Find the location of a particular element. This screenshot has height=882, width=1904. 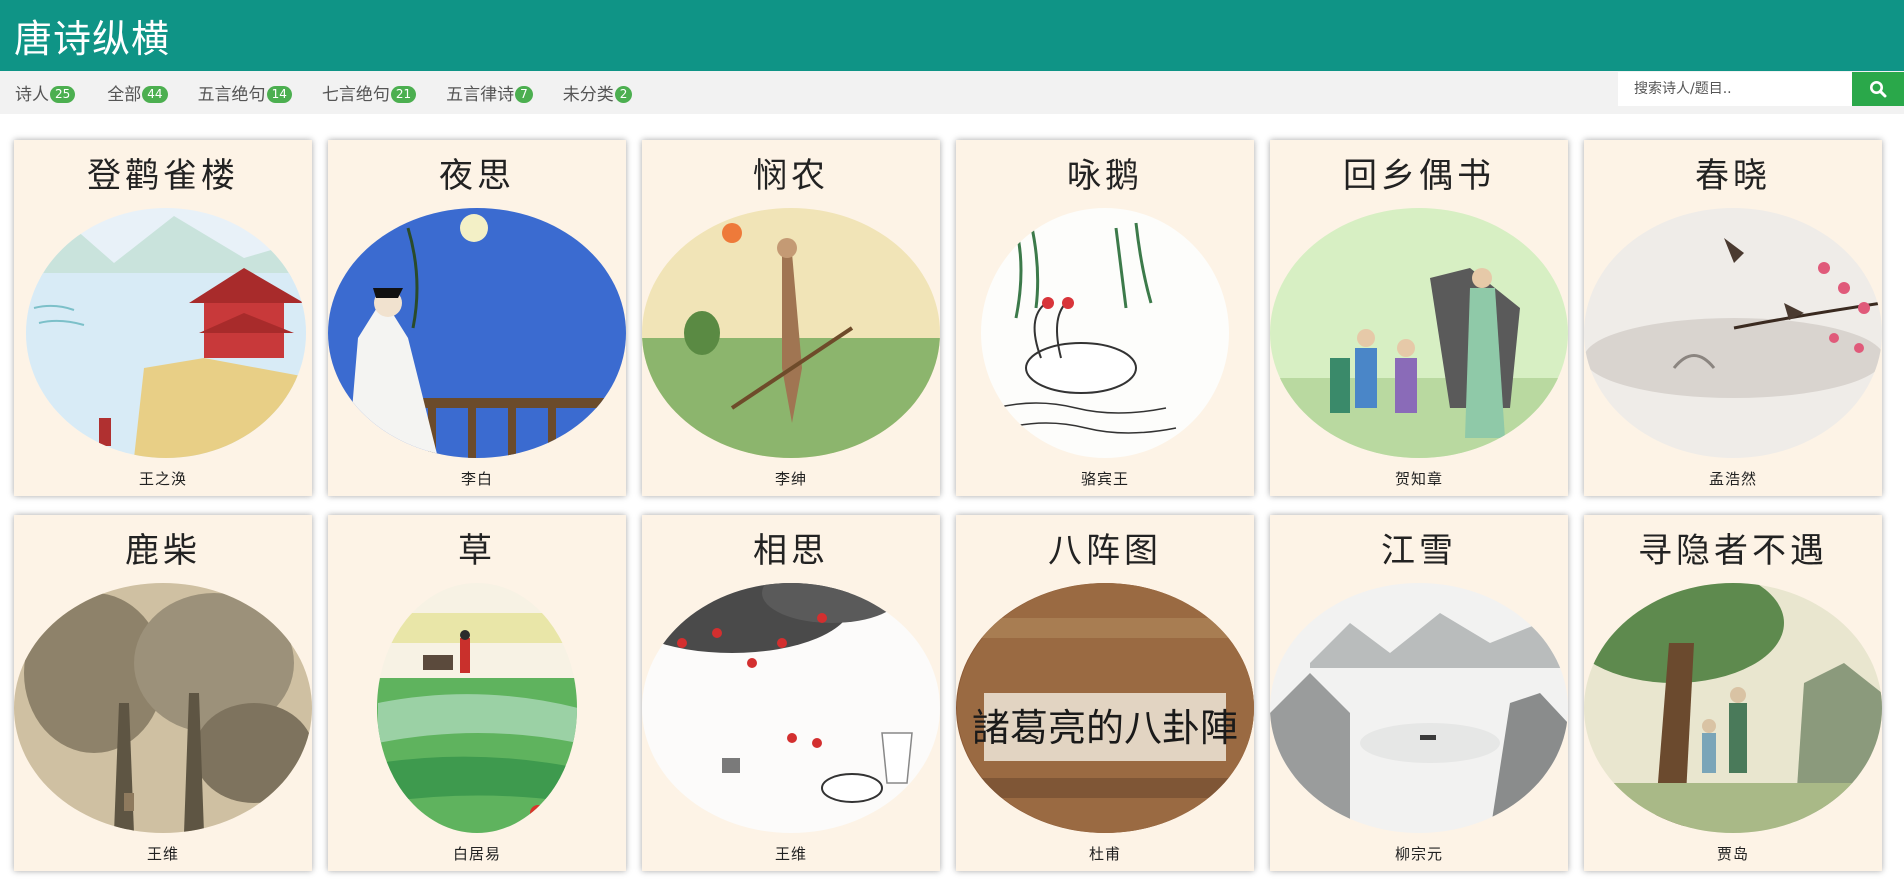

poem-title: 江雪 is located at coordinates (1419, 551).